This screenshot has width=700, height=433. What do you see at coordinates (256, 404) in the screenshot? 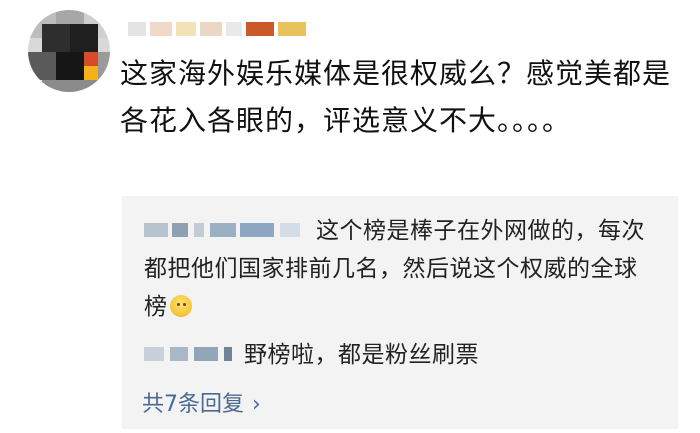
I see `chevron-right-icon: ›` at bounding box center [256, 404].